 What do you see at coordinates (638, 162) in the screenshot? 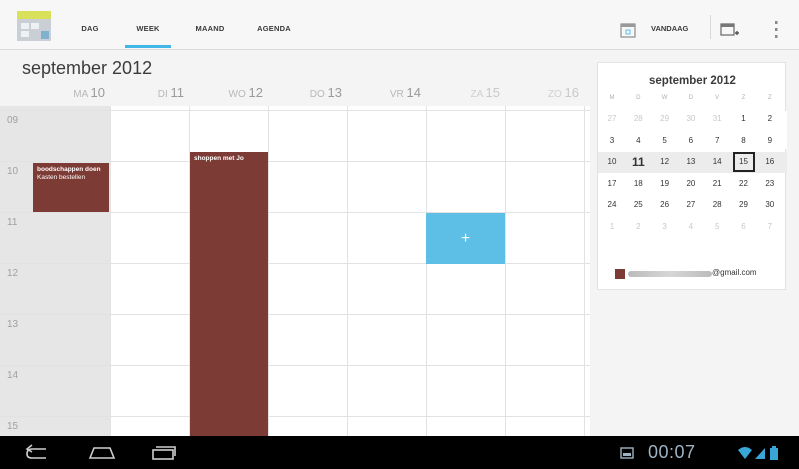
I see `date-cell: 11` at bounding box center [638, 162].